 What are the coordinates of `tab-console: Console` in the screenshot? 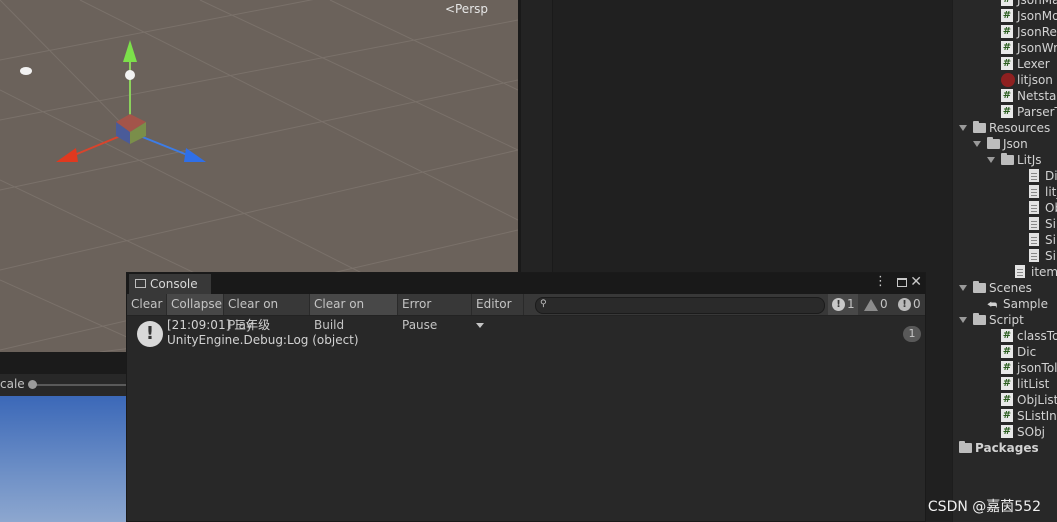 It's located at (170, 284).